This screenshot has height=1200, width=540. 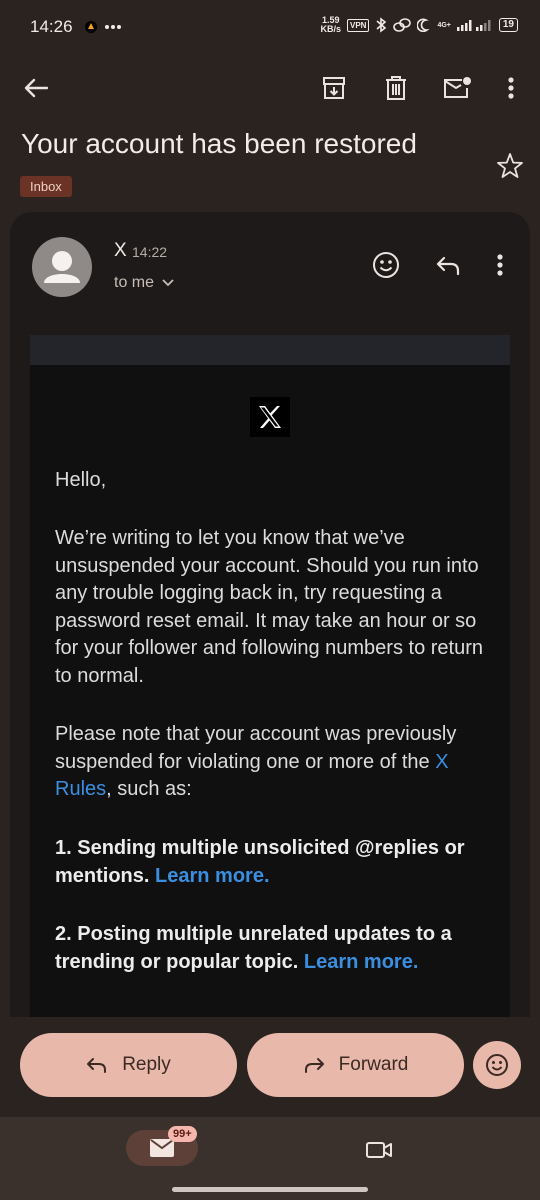 What do you see at coordinates (424, 25) in the screenshot?
I see `do-not-disturb-moon-icon` at bounding box center [424, 25].